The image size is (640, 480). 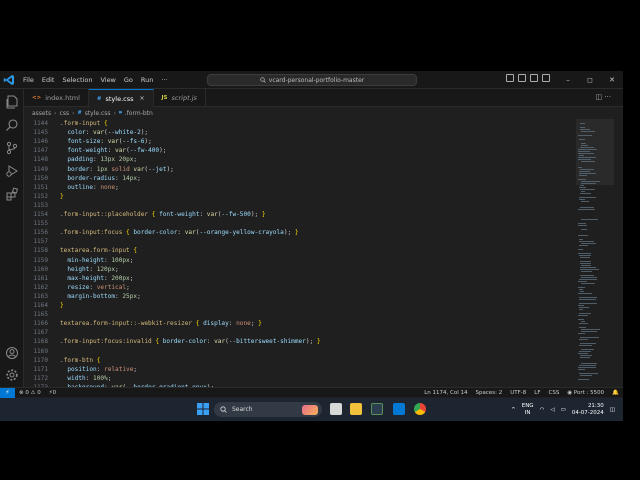 I want to click on code-line: 1155, so click(x=300, y=223).